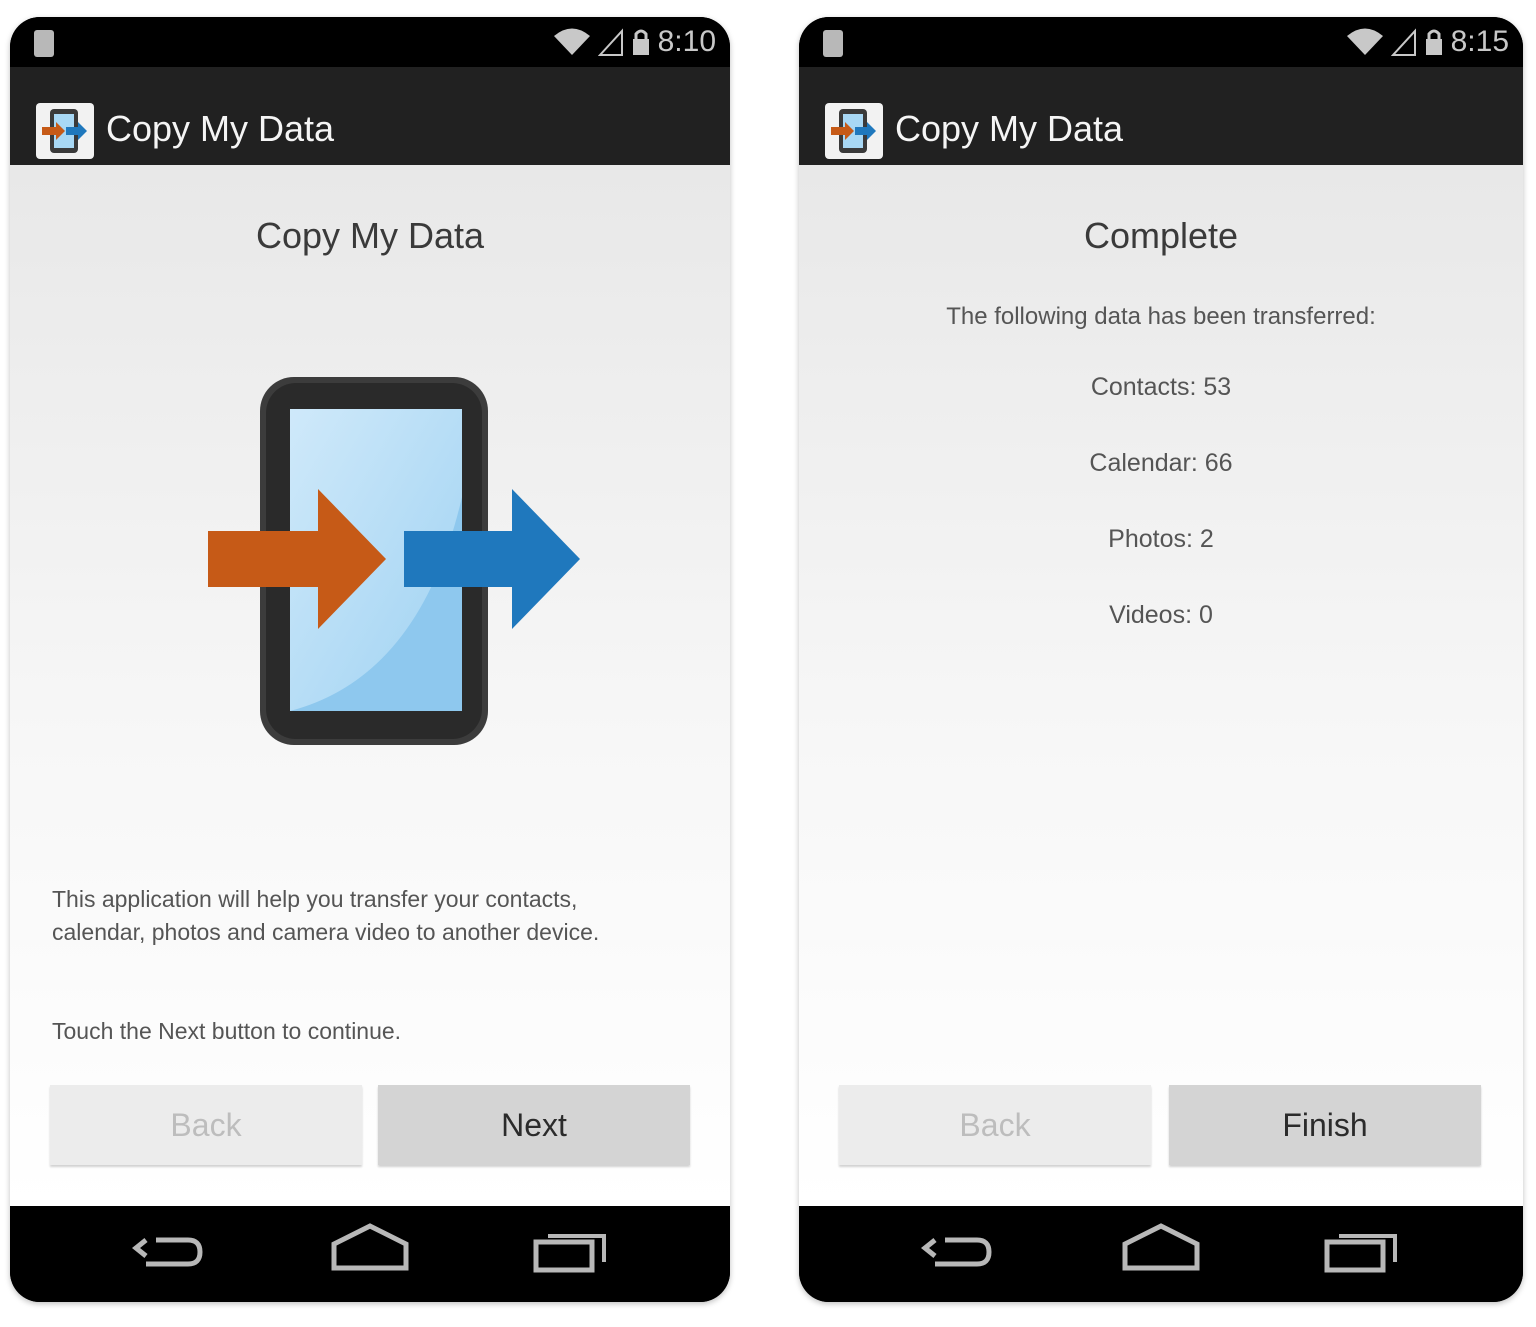 The image size is (1536, 1327). What do you see at coordinates (1161, 235) in the screenshot?
I see `screen-heading: Complete` at bounding box center [1161, 235].